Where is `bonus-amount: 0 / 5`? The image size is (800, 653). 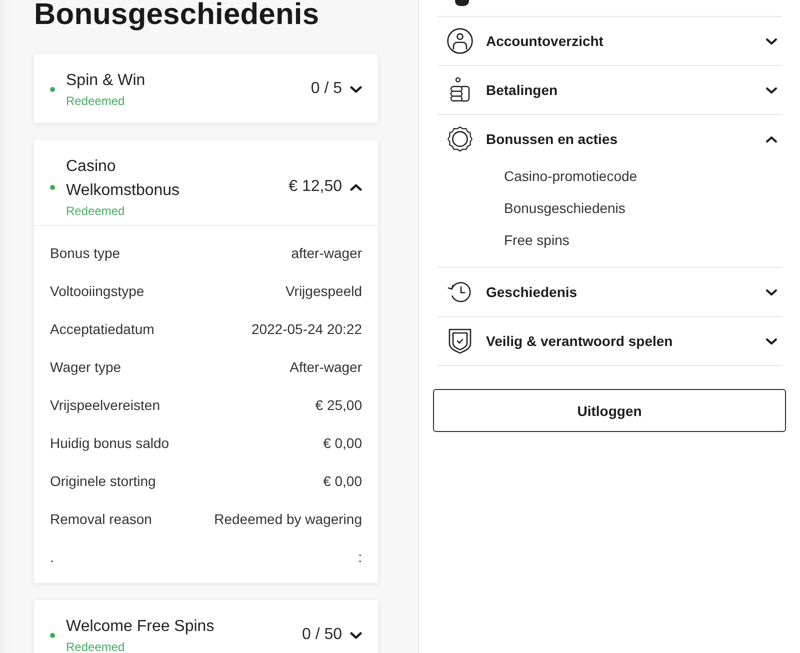
bonus-amount: 0 / 5 is located at coordinates (326, 89).